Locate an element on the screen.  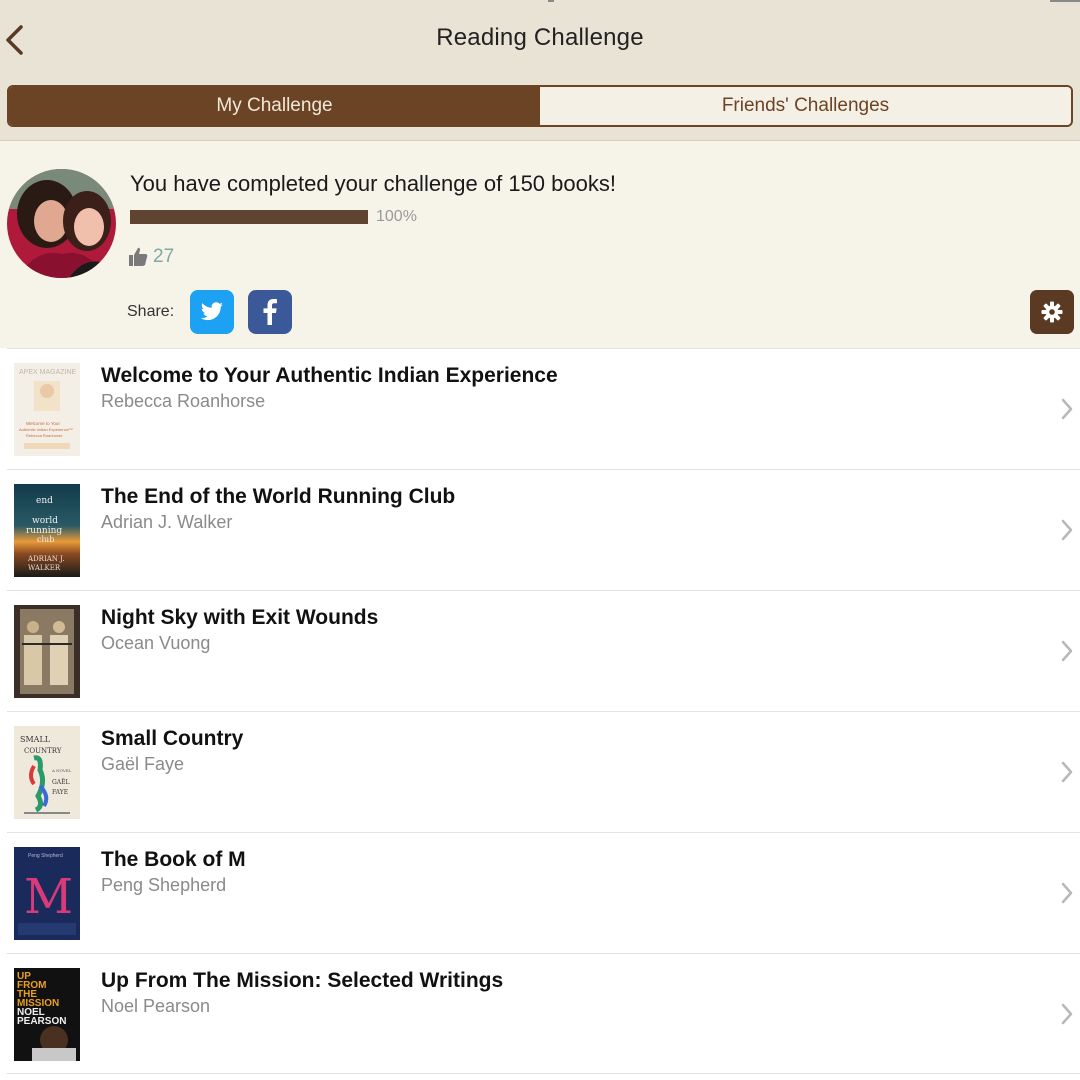
facebook-share-button is located at coordinates (270, 312).